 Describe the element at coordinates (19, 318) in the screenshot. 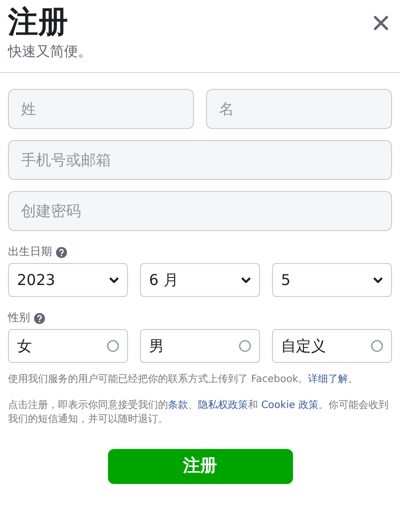

I see `gender-label: 性别` at that location.